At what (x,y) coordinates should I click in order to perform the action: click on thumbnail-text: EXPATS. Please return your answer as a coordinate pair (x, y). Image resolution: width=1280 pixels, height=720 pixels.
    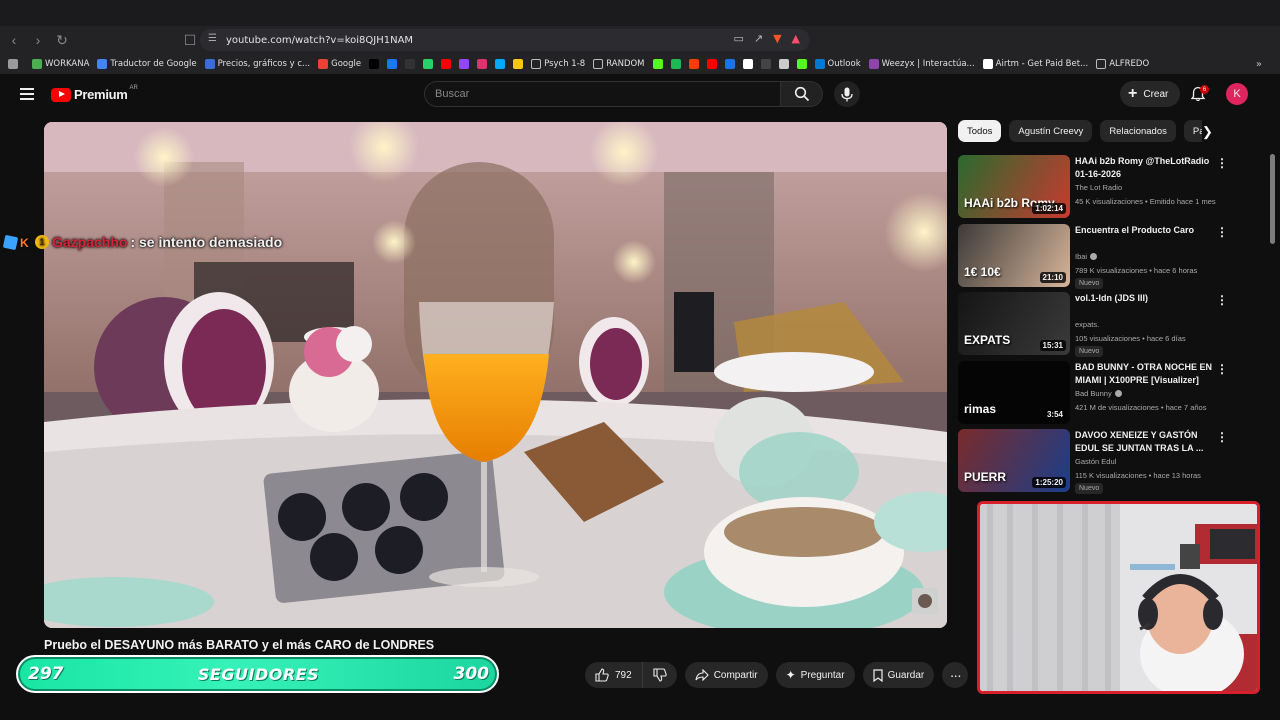
    Looking at the image, I should click on (987, 340).